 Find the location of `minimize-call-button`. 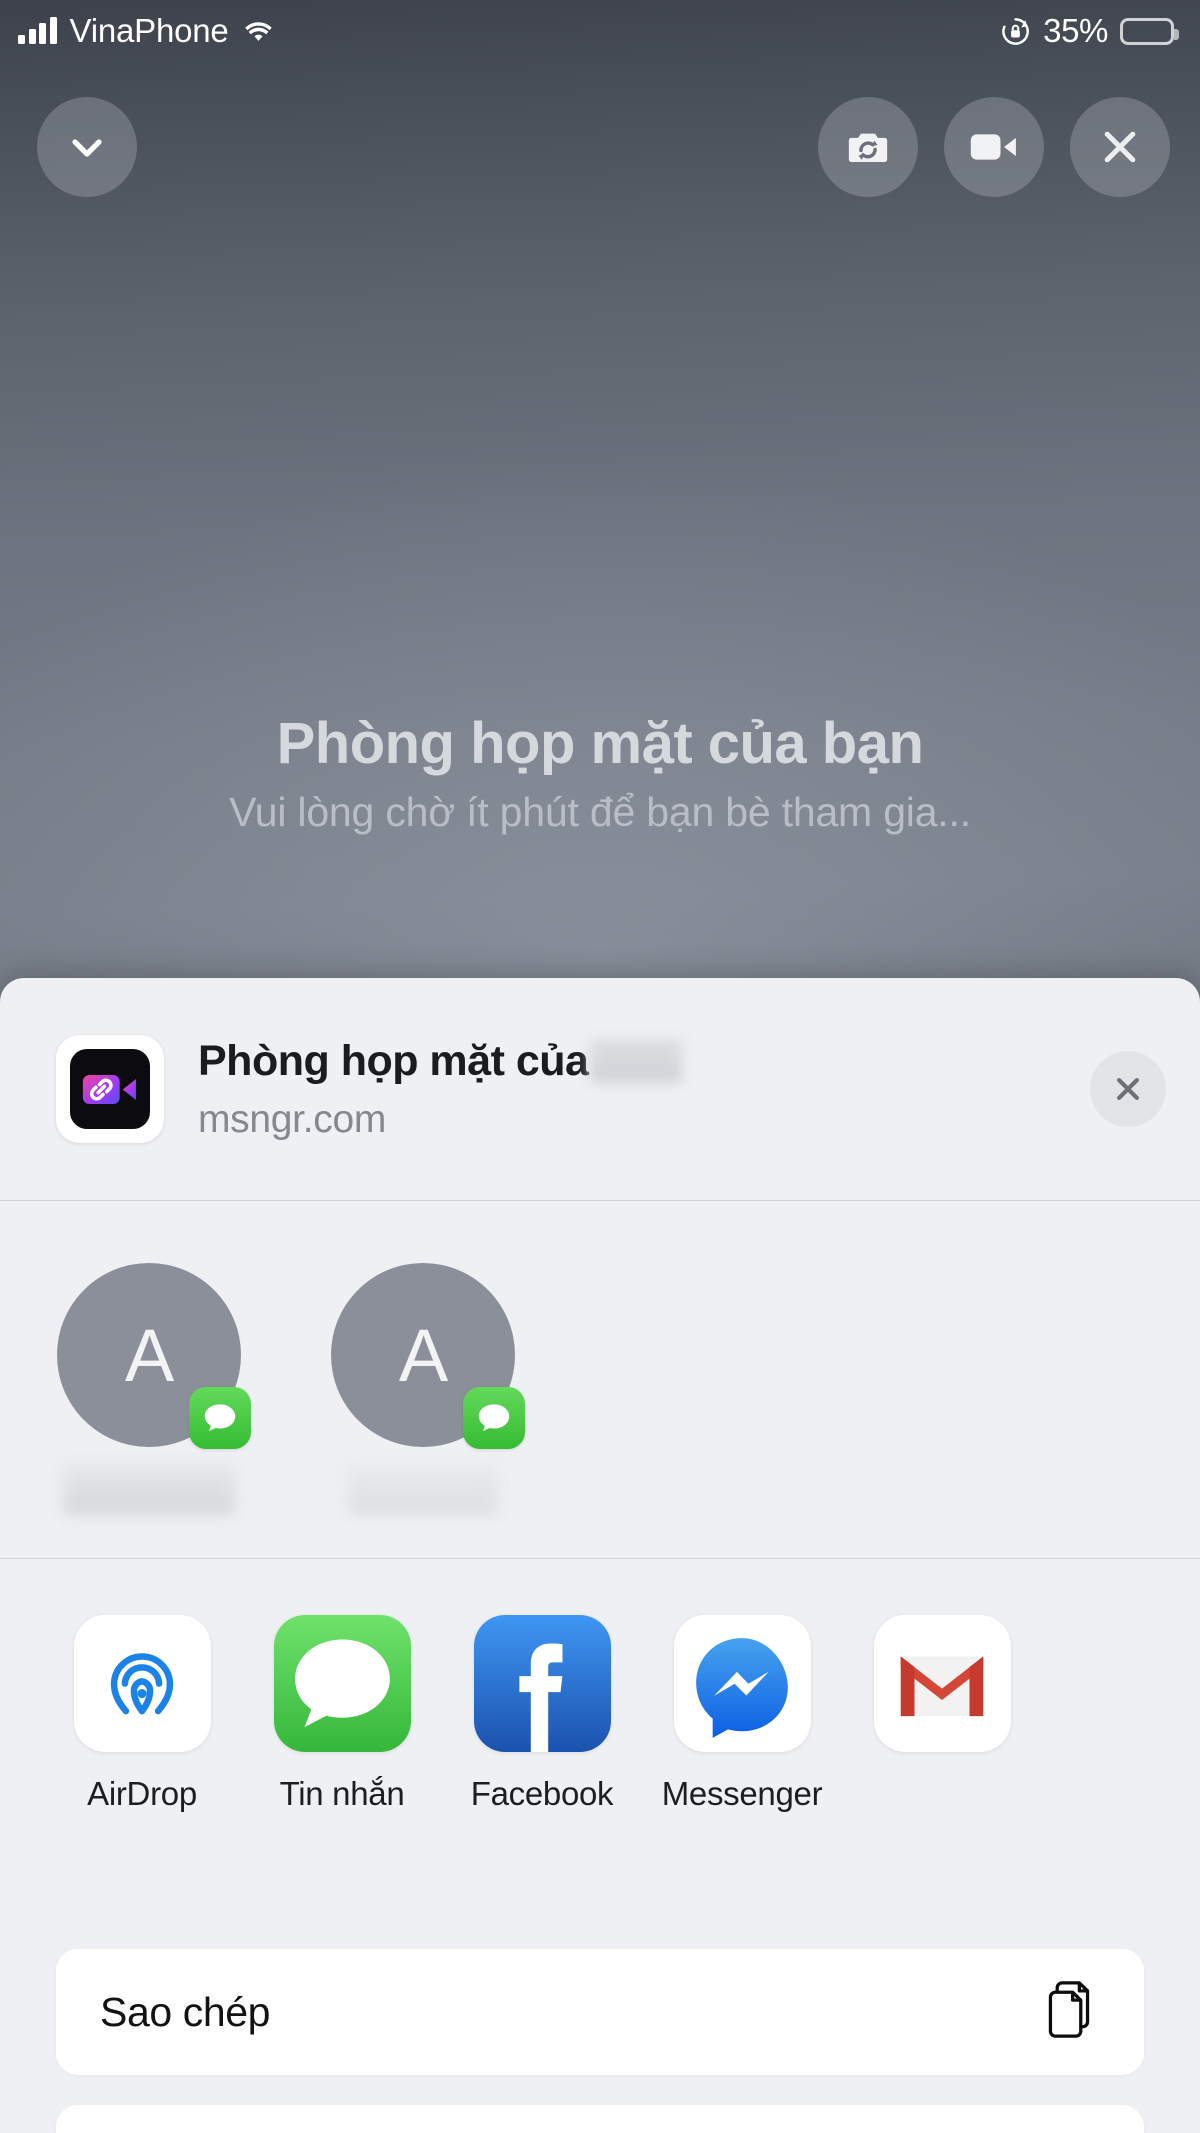

minimize-call-button is located at coordinates (87, 147).